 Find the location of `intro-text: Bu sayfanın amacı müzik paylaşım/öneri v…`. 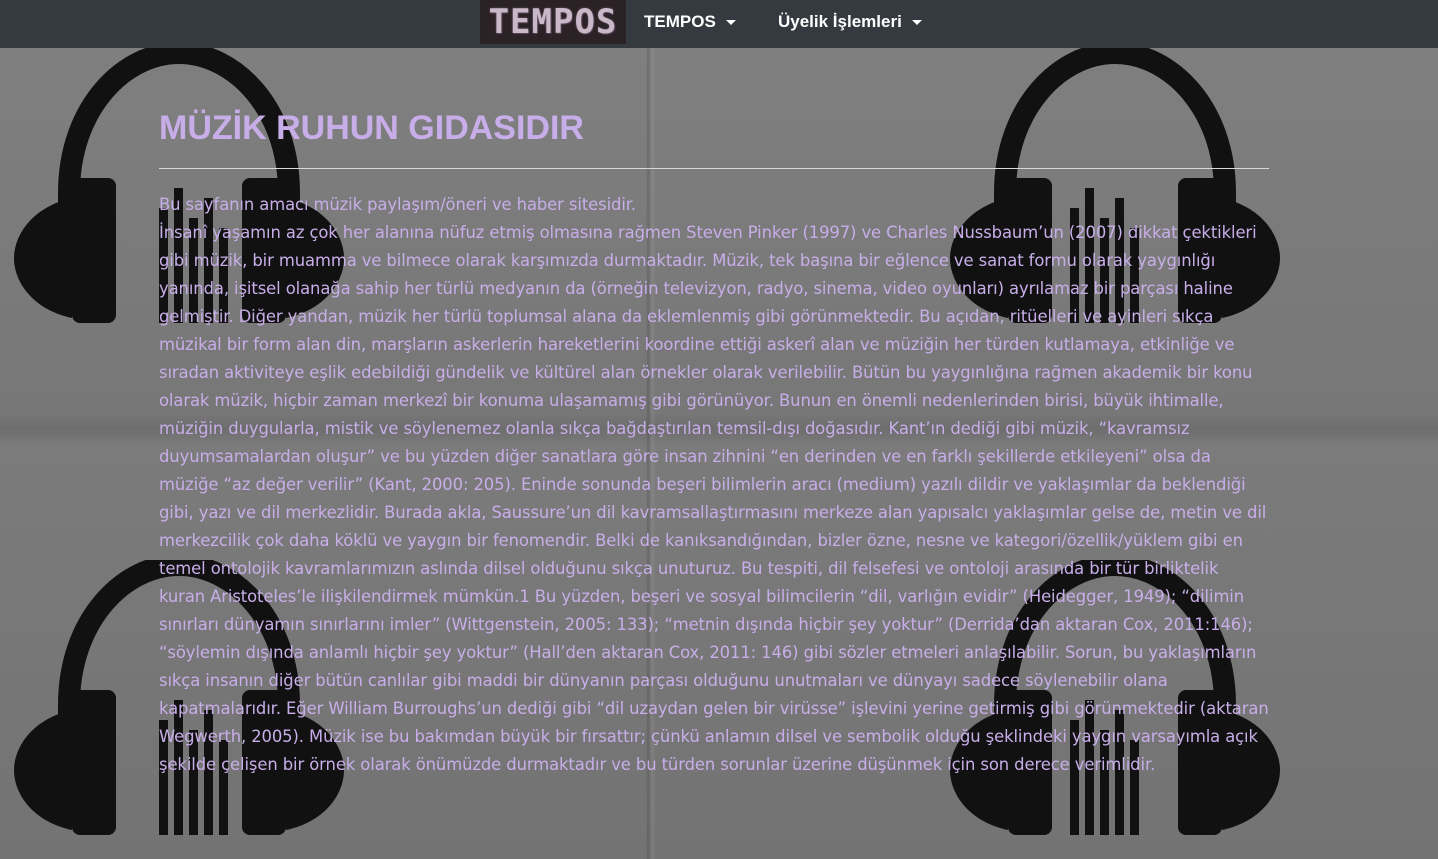

intro-text: Bu sayfanın amacı müzik paylaşım/öneri v… is located at coordinates (398, 204).